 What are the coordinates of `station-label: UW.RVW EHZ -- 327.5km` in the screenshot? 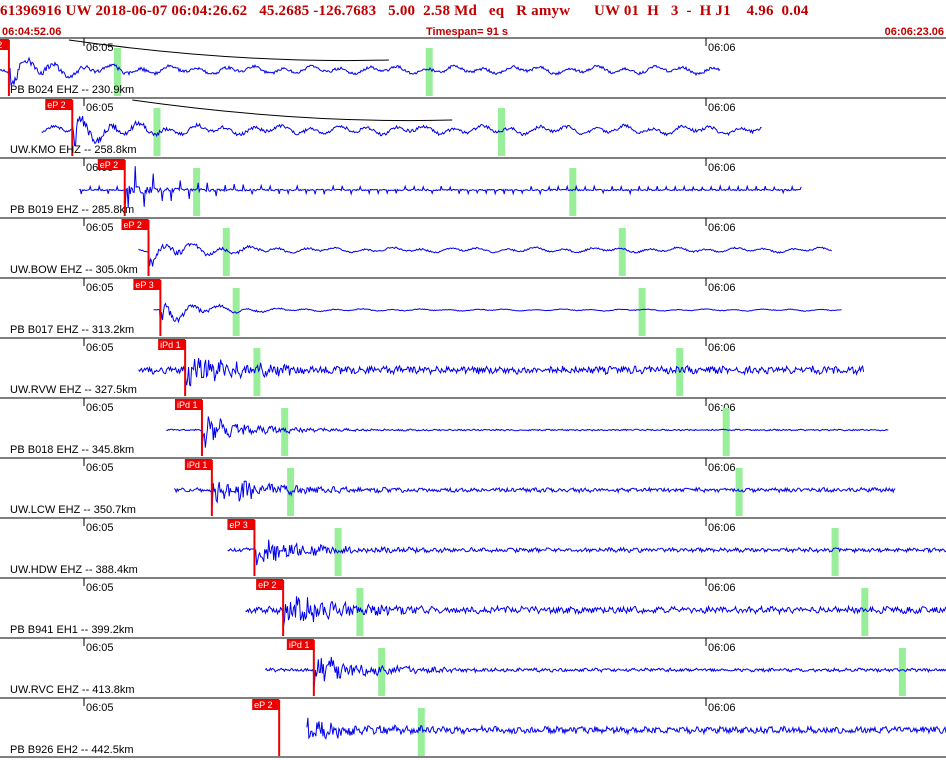 It's located at (73, 390).